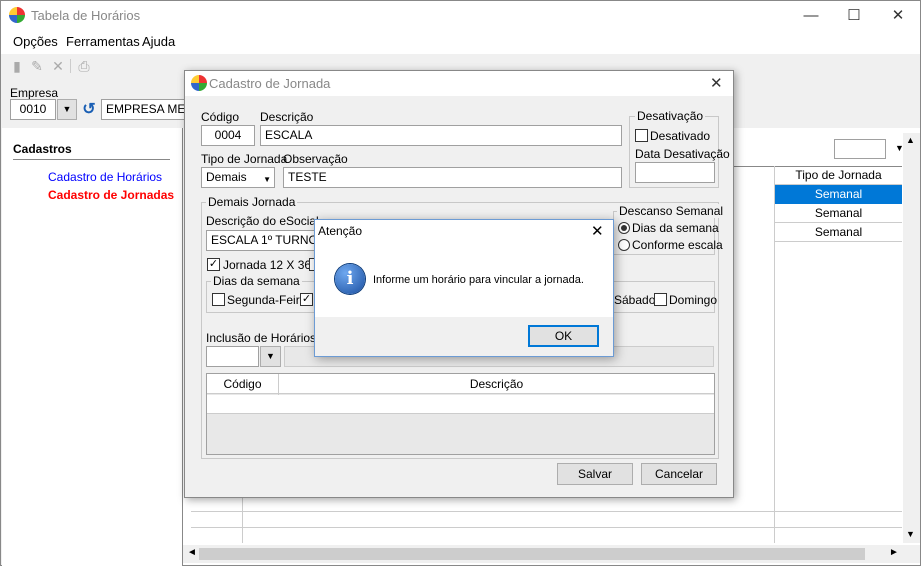 This screenshot has width=921, height=566. Describe the element at coordinates (267, 265) in the screenshot. I see `jornada-12x36-label: Jornada 12 X 36` at that location.